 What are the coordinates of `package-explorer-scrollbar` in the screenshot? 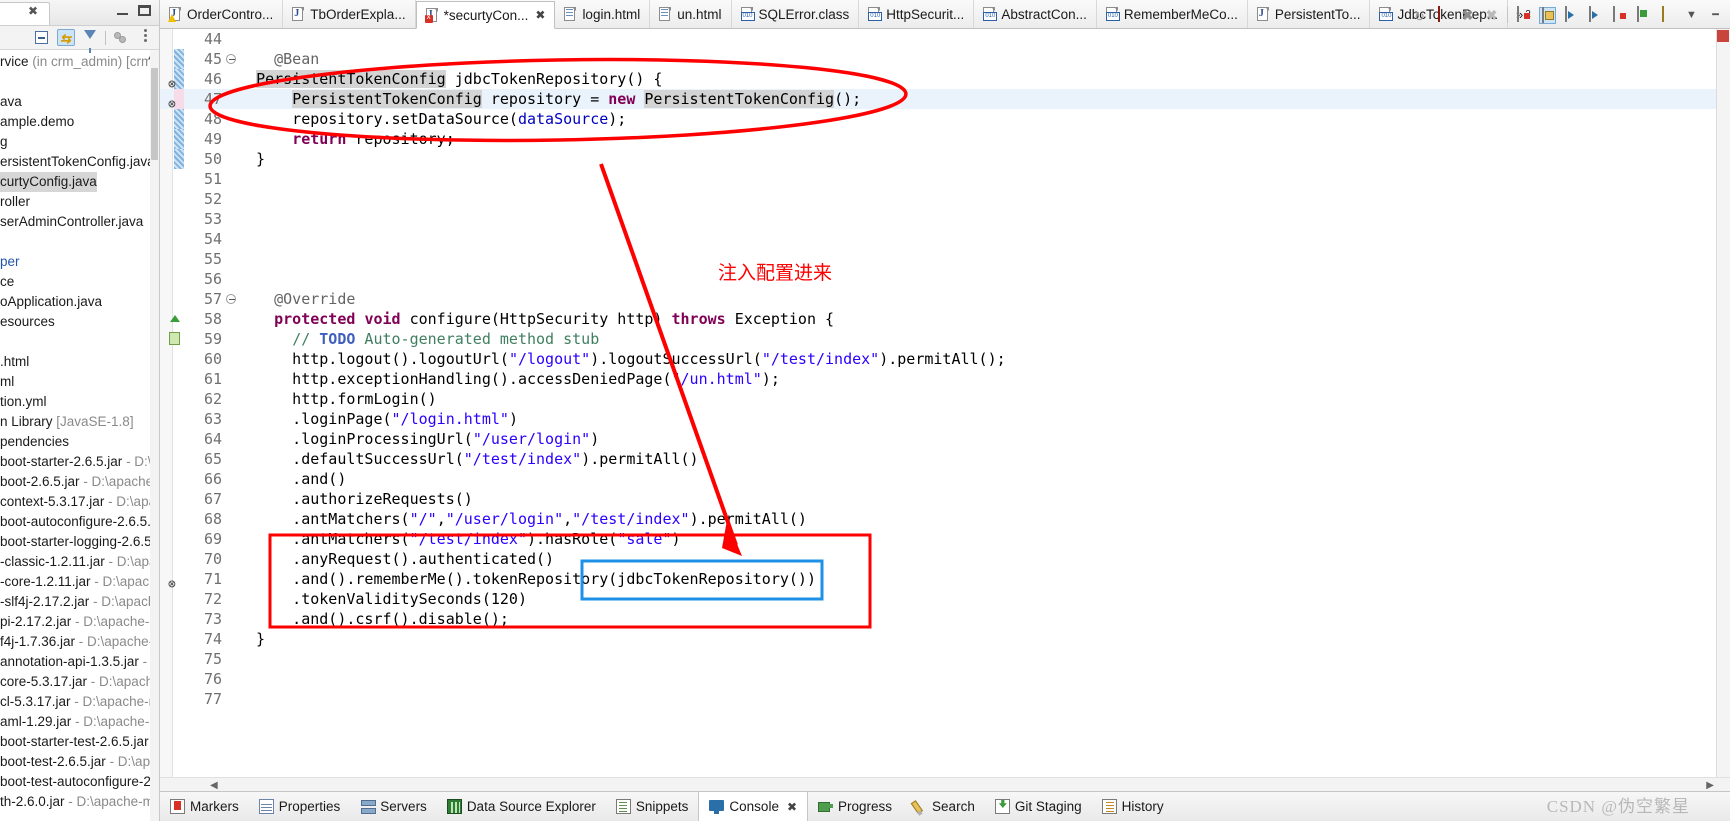 It's located at (154, 435).